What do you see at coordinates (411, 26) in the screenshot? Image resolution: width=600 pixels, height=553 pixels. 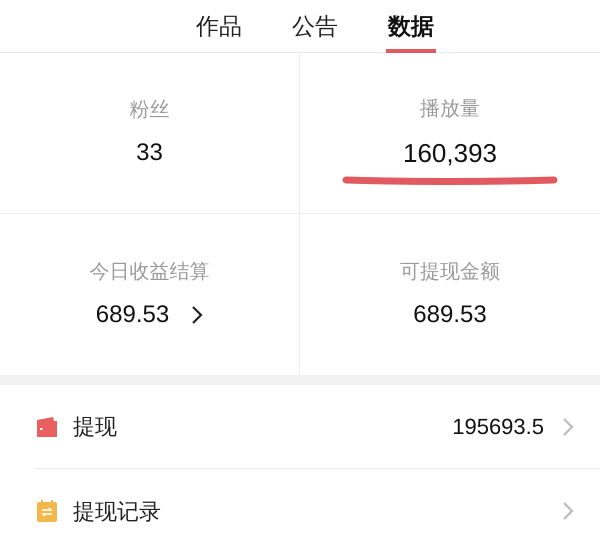 I see `tab: 数据` at bounding box center [411, 26].